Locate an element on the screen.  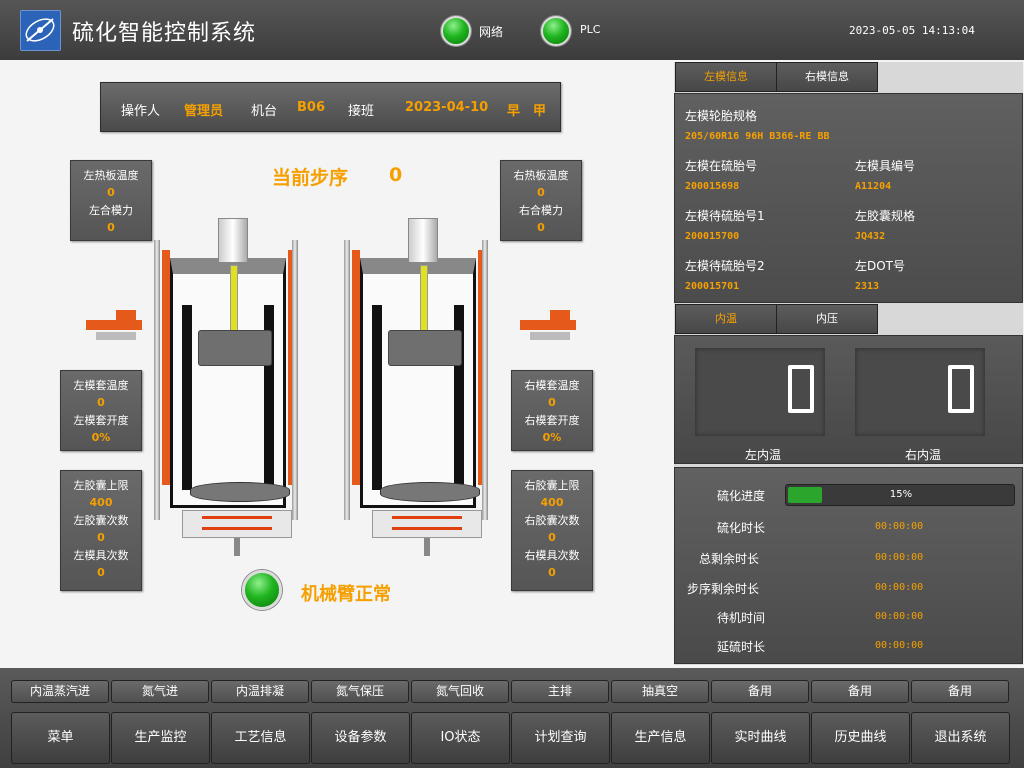
left-platen-temp-label: 左热板温度 is located at coordinates (111, 175).